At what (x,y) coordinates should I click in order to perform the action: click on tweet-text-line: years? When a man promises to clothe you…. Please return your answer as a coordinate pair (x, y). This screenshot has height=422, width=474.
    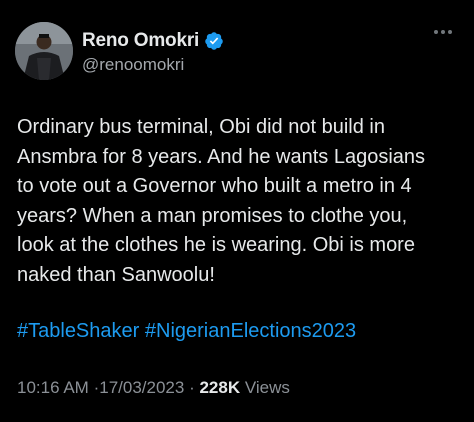
    Looking at the image, I should click on (212, 215).